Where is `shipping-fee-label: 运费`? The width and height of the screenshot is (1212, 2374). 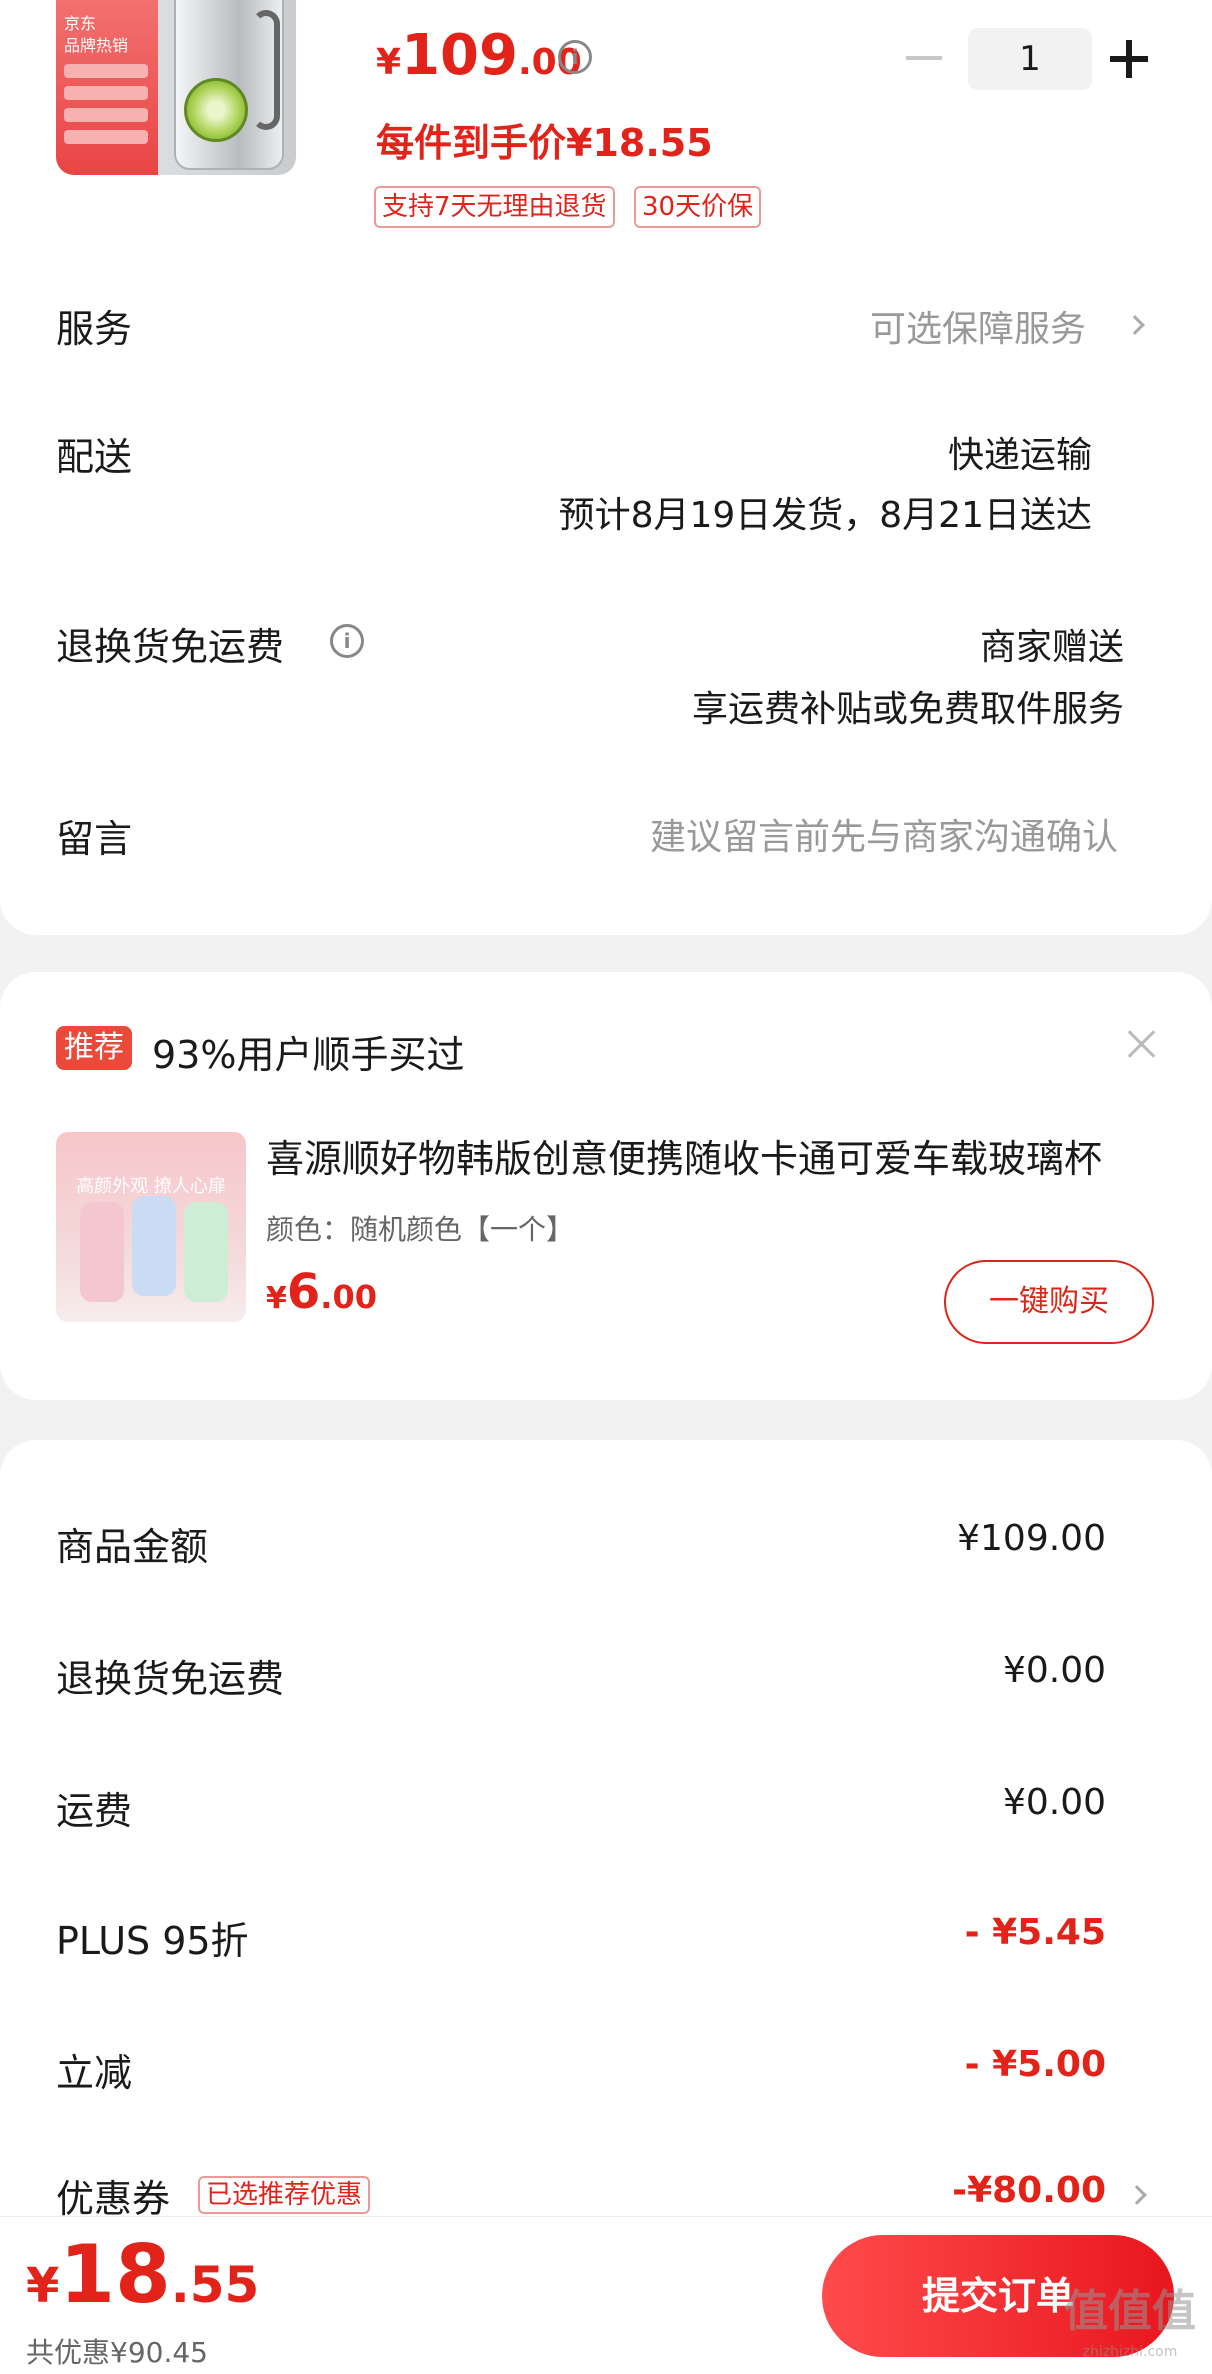
shipping-fee-label: 运费 is located at coordinates (94, 1811).